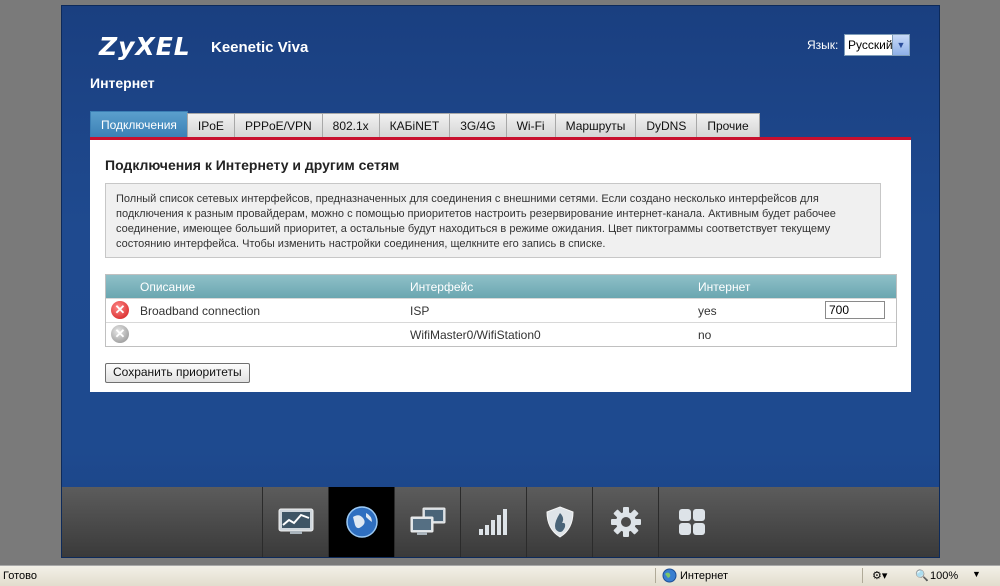 The height and width of the screenshot is (586, 1000). I want to click on monitor-chart-icon, so click(295, 521).